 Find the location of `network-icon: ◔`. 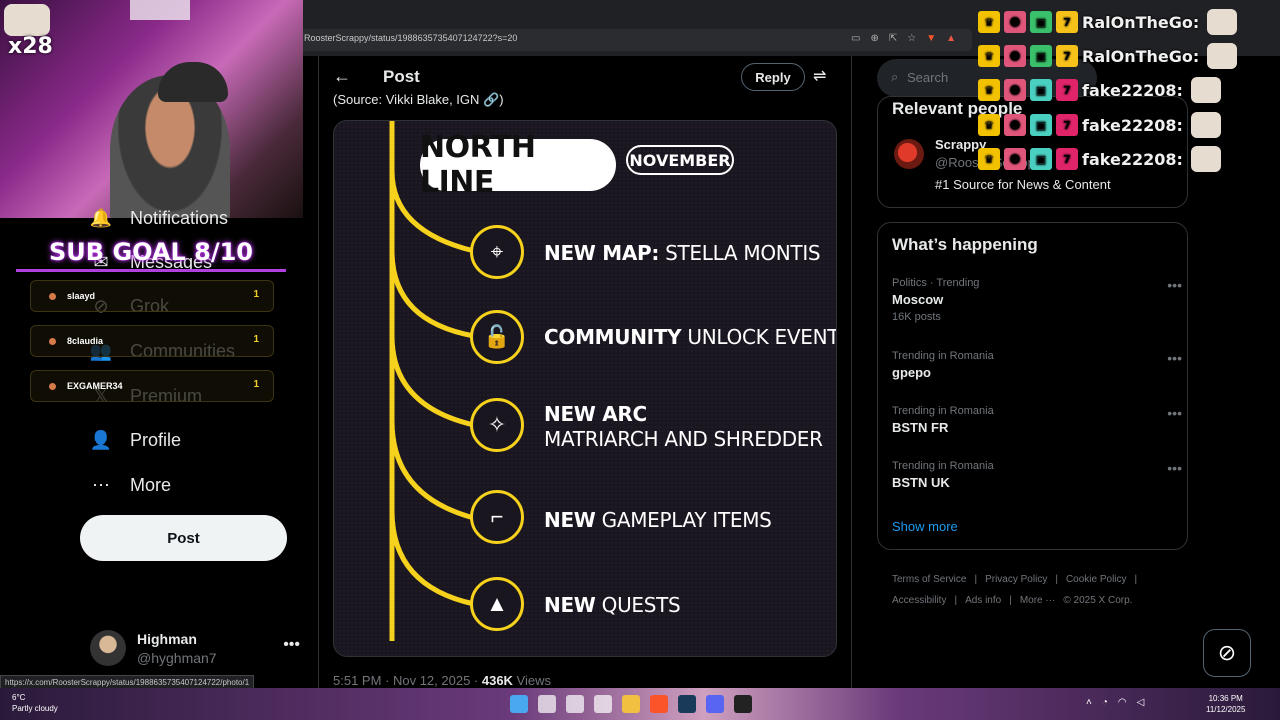

network-icon: ◔ is located at coordinates (1105, 702).